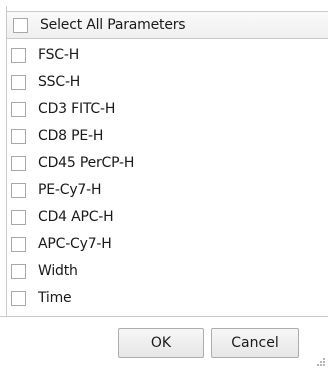 This screenshot has width=328, height=369. I want to click on select-all-checkbox, so click(20, 25).